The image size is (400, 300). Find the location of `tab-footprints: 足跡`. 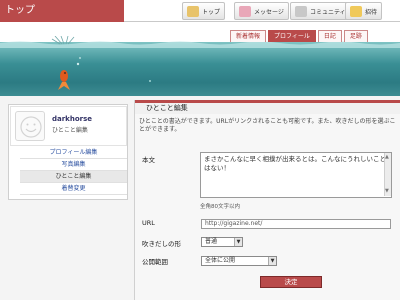

tab-footprints: 足跡 is located at coordinates (355, 36).